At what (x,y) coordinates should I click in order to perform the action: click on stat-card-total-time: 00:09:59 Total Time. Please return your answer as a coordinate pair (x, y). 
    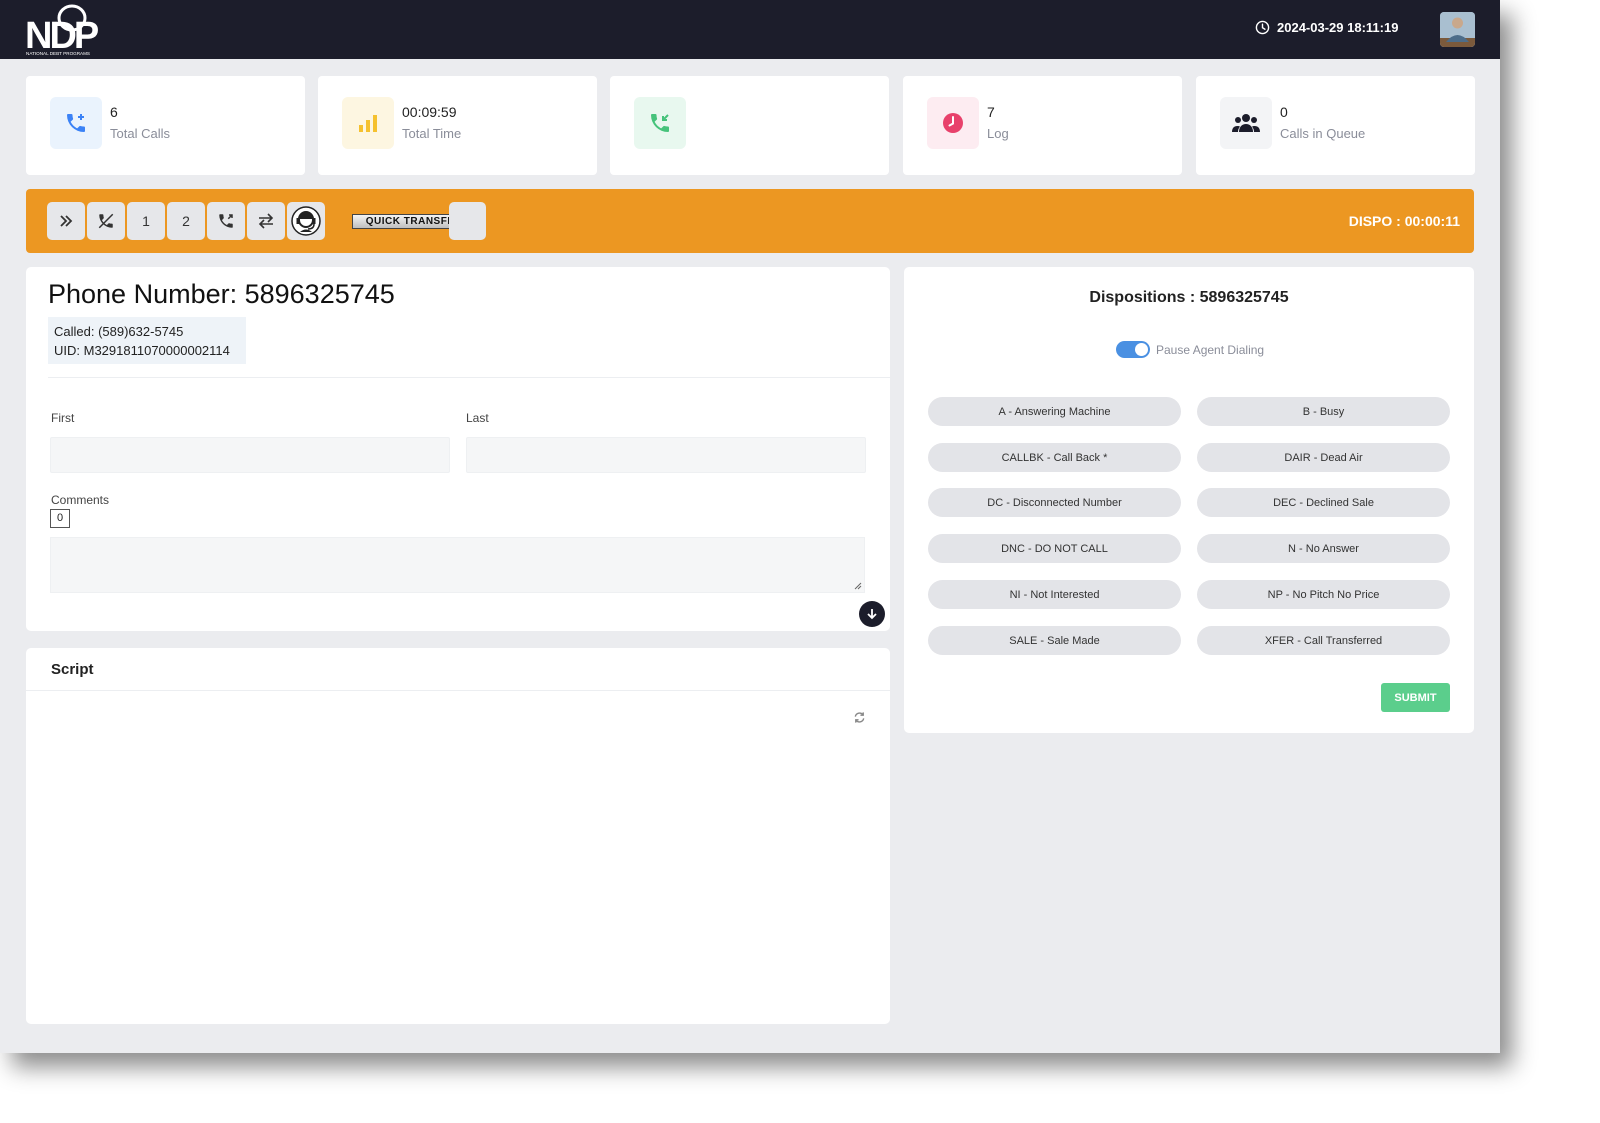
    Looking at the image, I should click on (457, 125).